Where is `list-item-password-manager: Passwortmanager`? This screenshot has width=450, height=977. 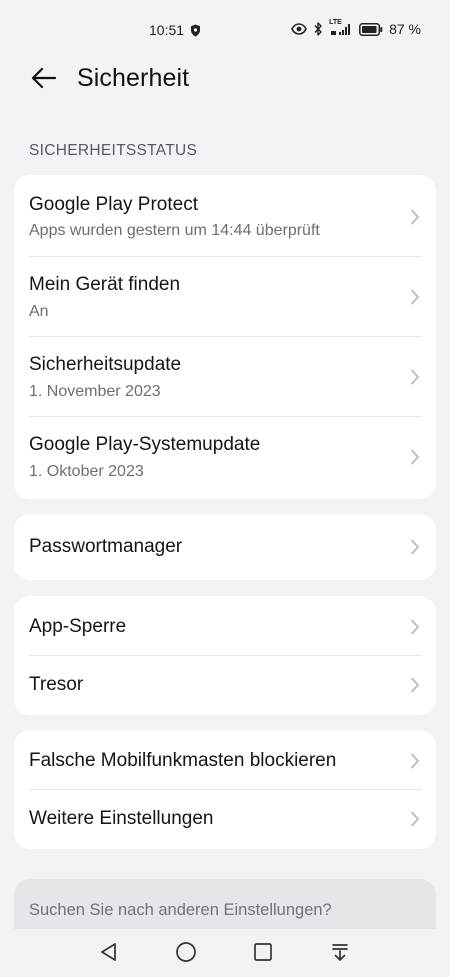 list-item-password-manager: Passwortmanager is located at coordinates (225, 547).